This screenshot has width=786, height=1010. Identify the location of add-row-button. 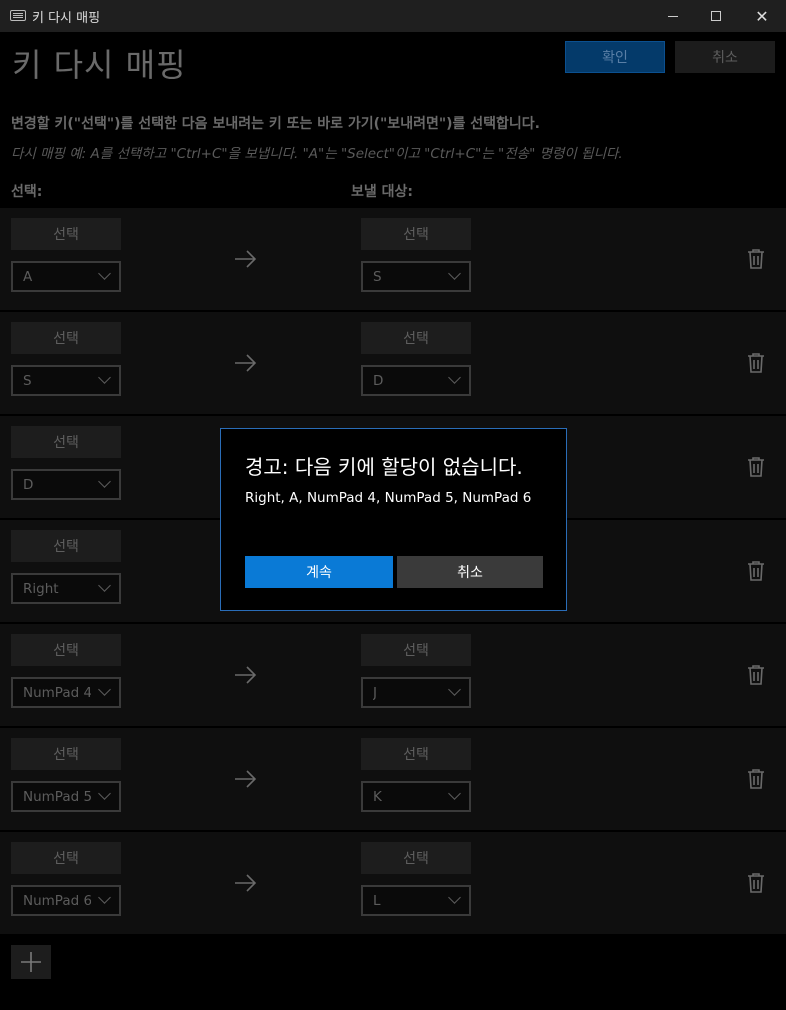
(31, 962).